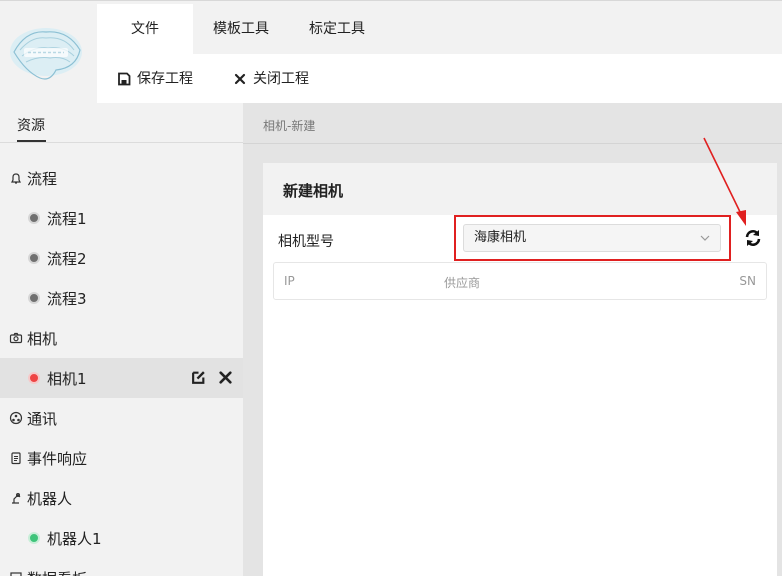 The height and width of the screenshot is (576, 782). I want to click on camera-icon, so click(16, 338).